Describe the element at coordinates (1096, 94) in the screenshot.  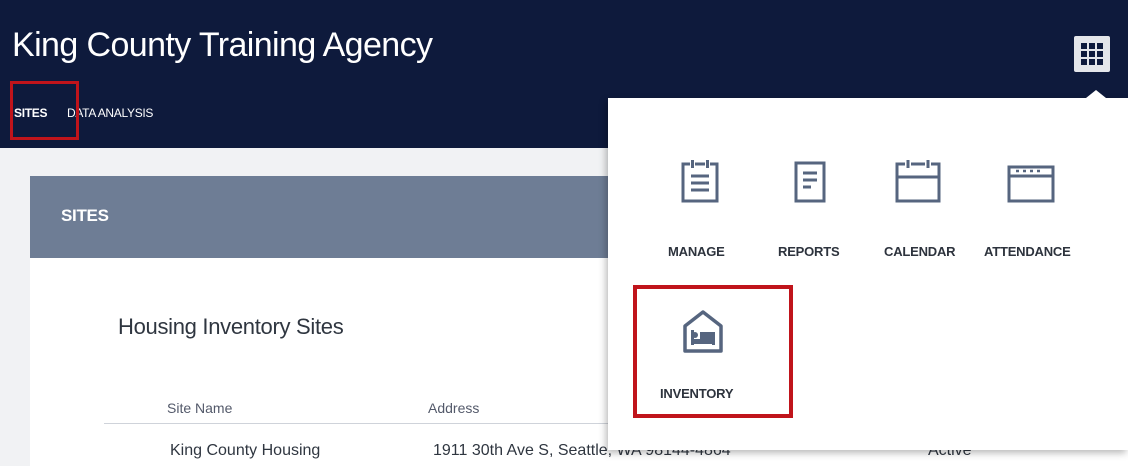
I see `popup-arrow` at that location.